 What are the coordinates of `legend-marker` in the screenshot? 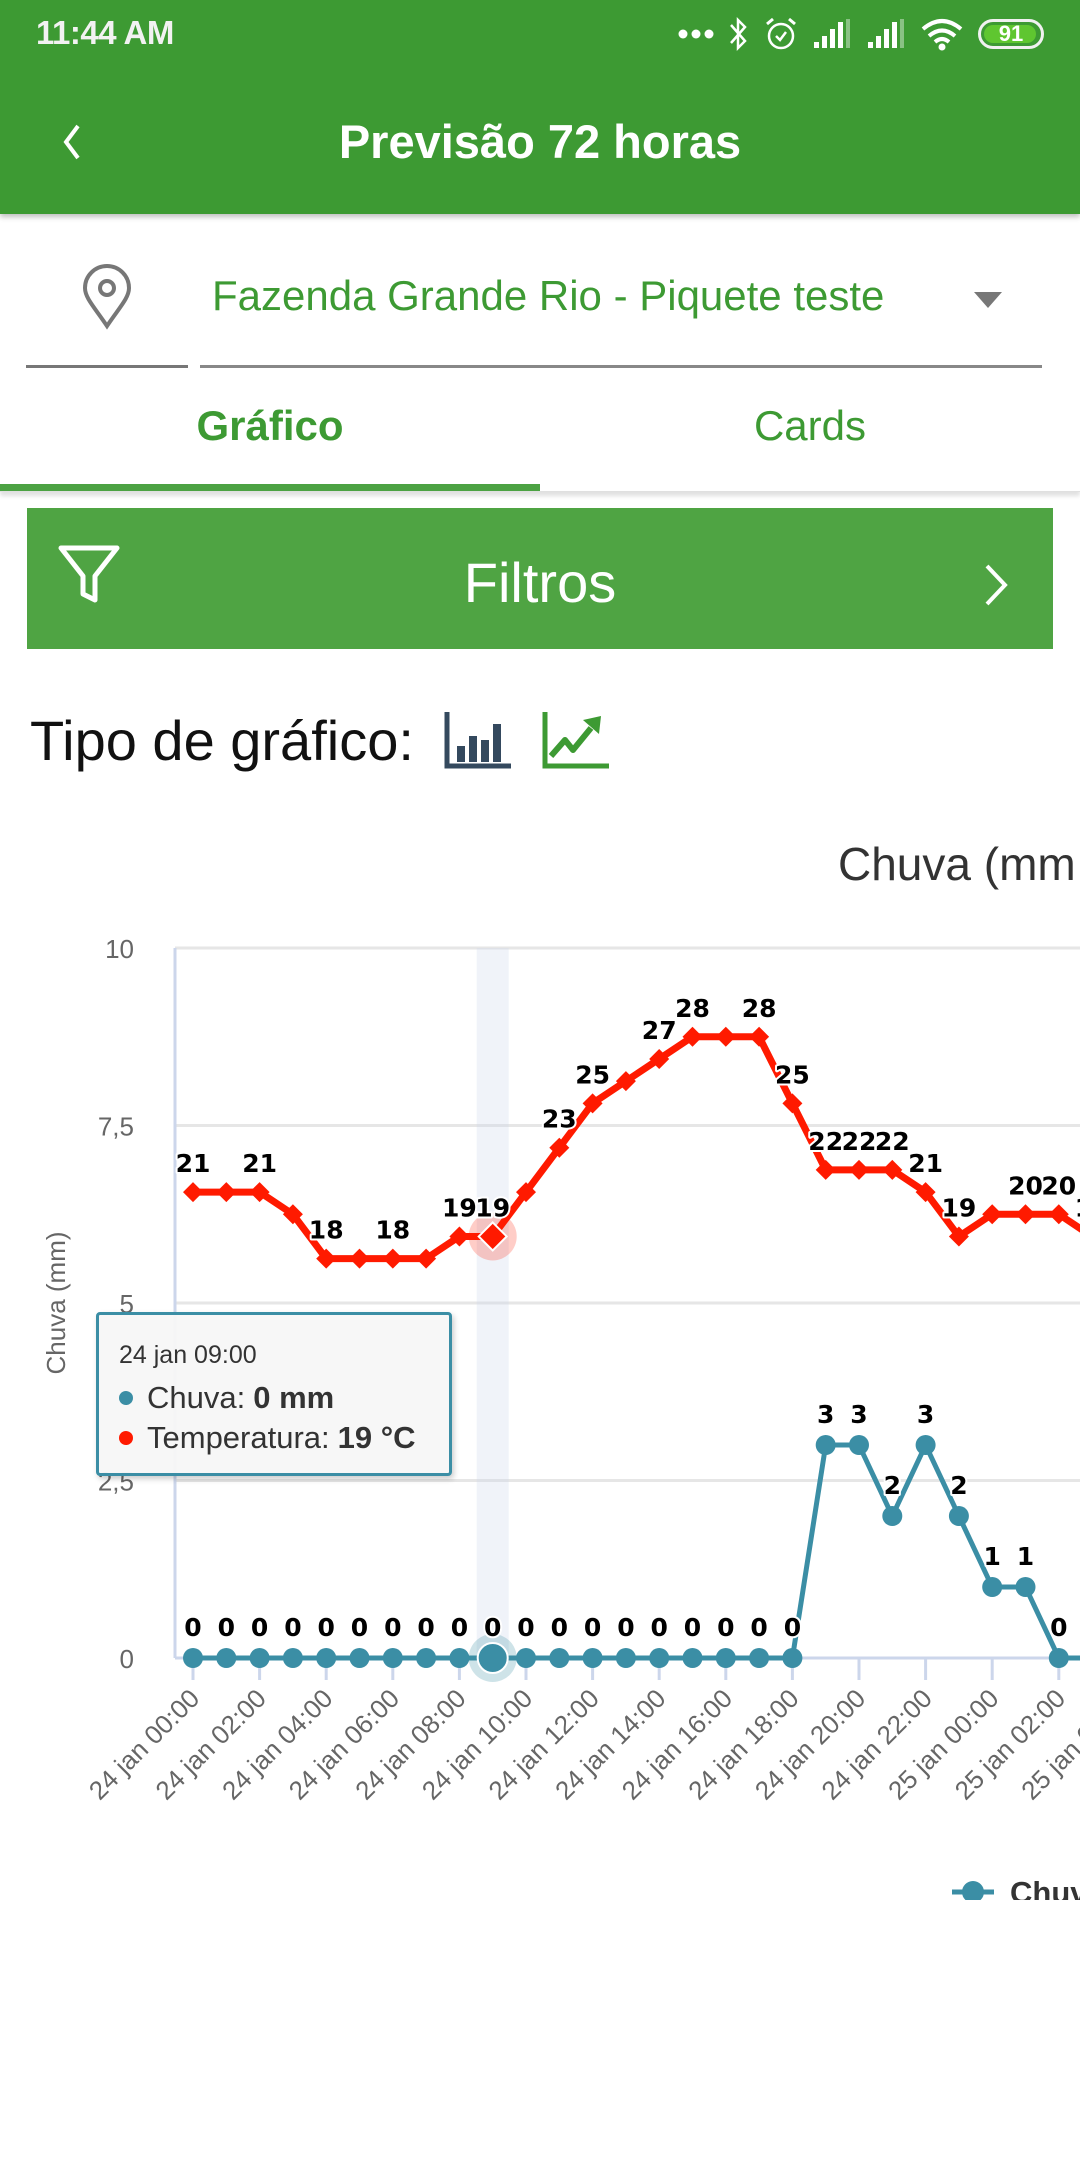 It's located at (973, 1890).